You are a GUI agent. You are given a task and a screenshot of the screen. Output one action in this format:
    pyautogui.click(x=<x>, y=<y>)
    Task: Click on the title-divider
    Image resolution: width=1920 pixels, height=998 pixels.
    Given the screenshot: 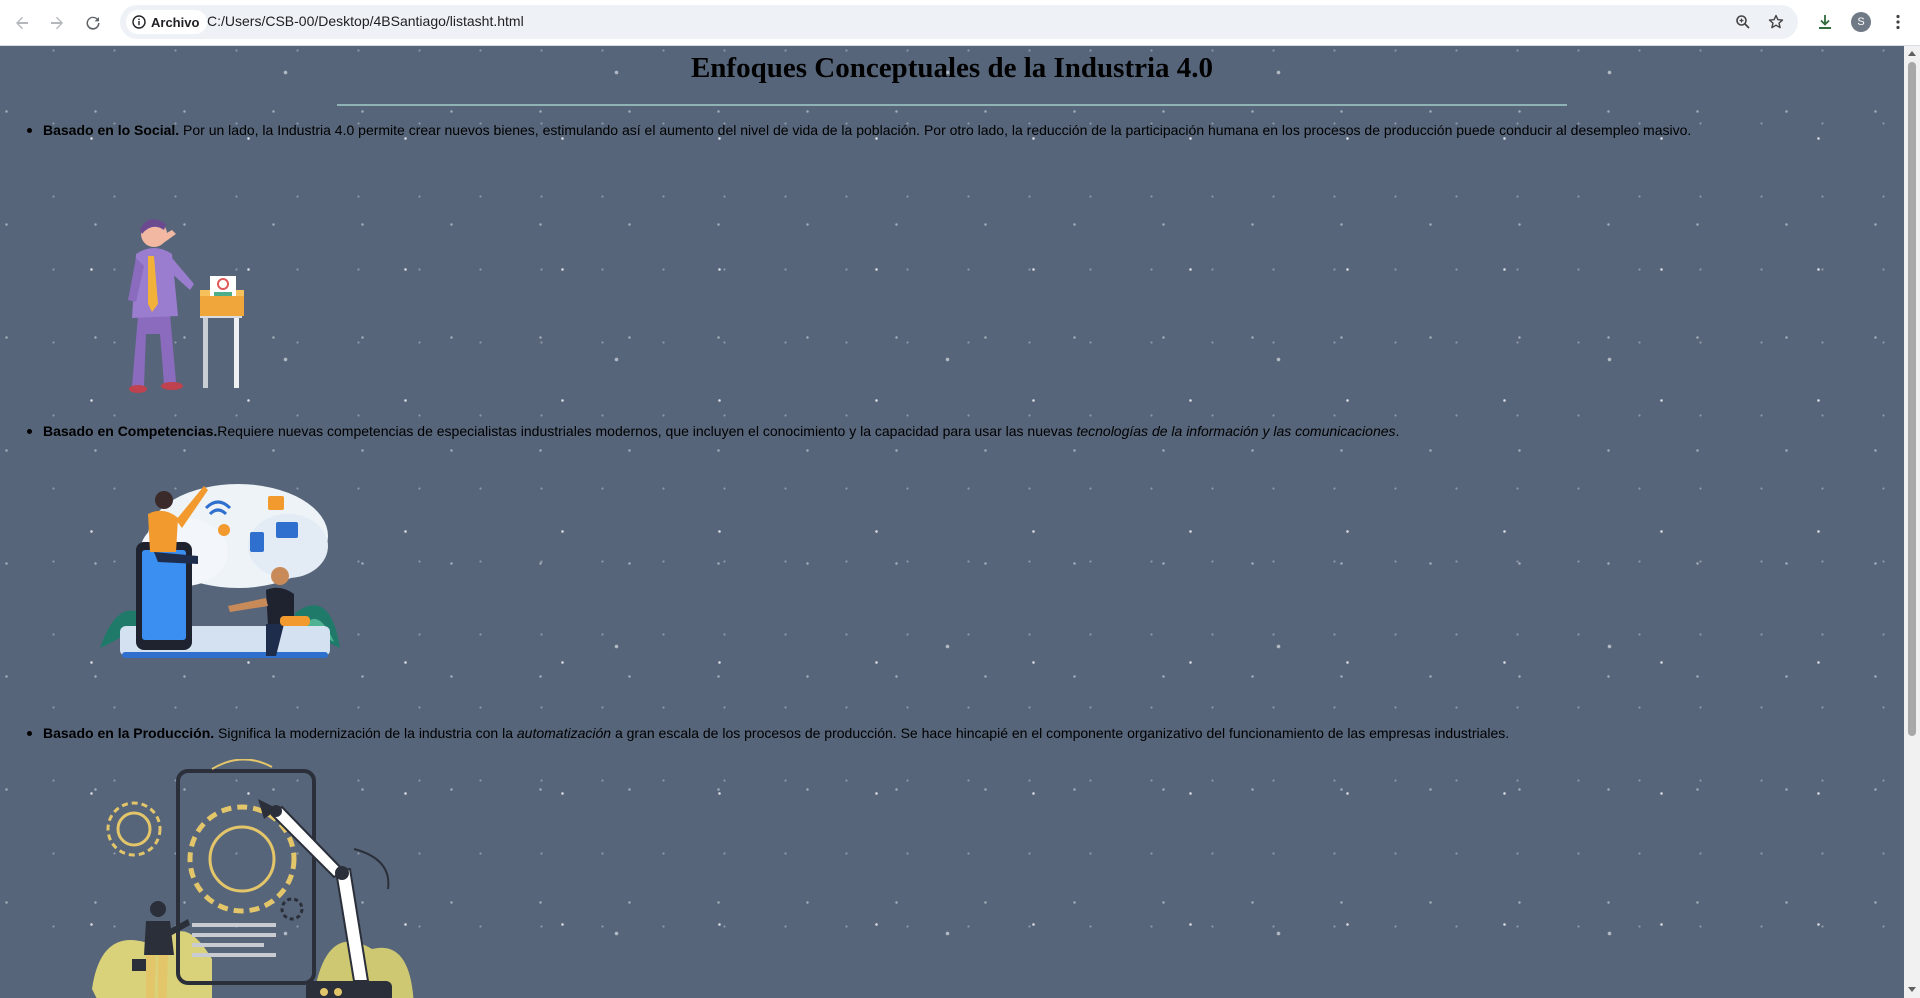 What is the action you would take?
    pyautogui.click(x=952, y=105)
    